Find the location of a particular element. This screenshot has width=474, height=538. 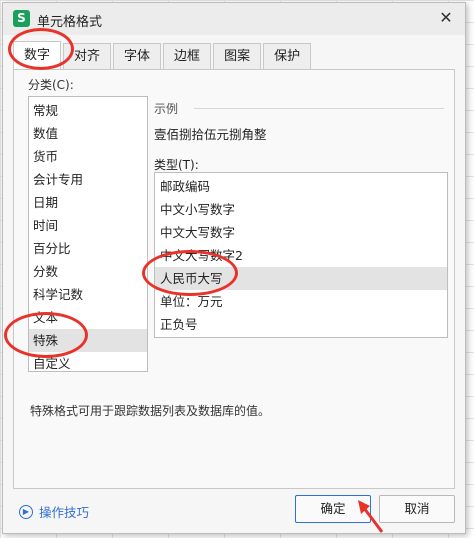

play-circle-icon: ▶ is located at coordinates (26, 511).